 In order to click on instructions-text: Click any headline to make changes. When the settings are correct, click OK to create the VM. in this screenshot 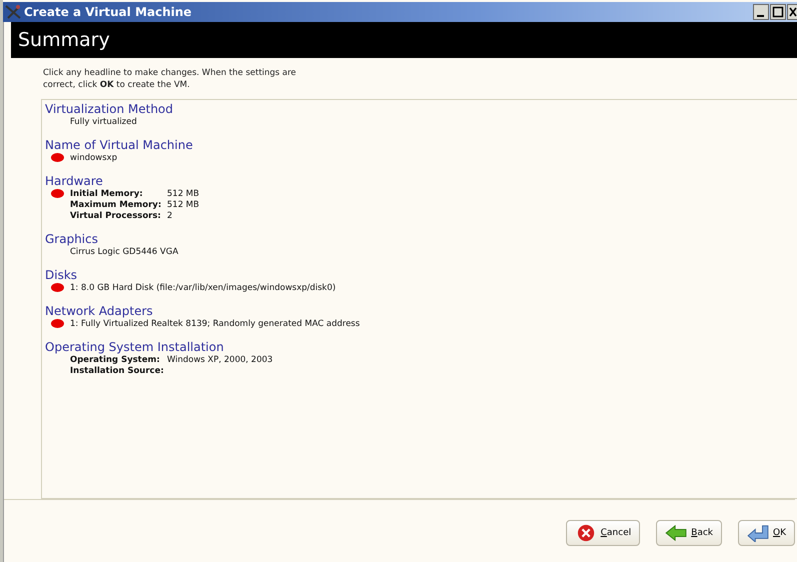, I will do `click(170, 79)`.